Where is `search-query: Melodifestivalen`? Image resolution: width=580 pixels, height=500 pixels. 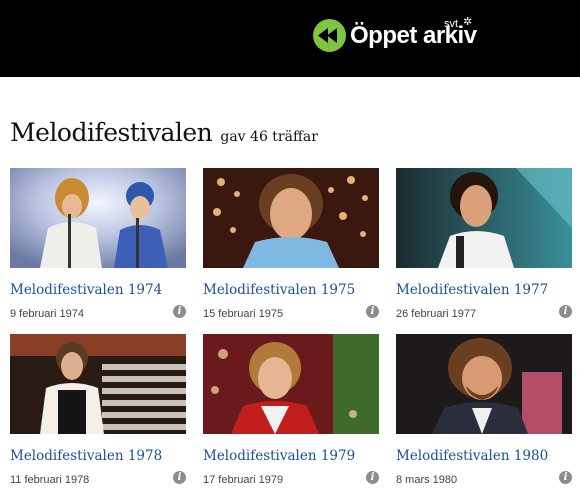 search-query: Melodifestivalen is located at coordinates (111, 132).